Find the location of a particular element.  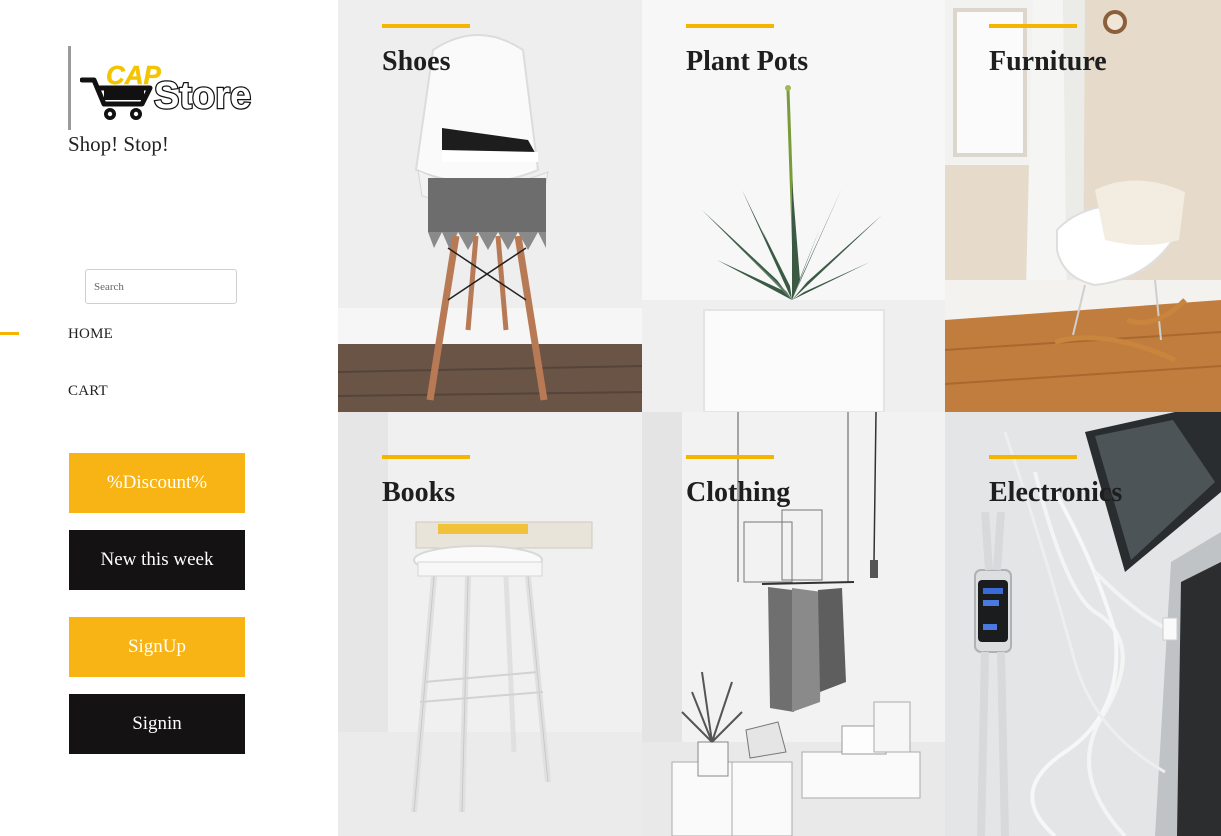

search-input is located at coordinates (161, 286).